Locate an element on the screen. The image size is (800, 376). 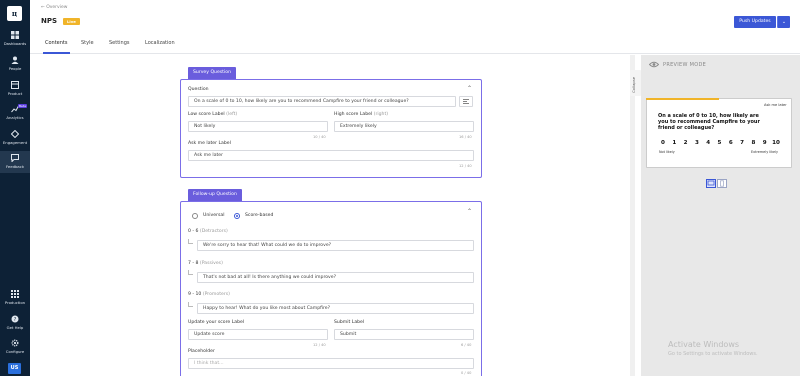
preview-high-label: Extremely likely is located at coordinates (765, 152).